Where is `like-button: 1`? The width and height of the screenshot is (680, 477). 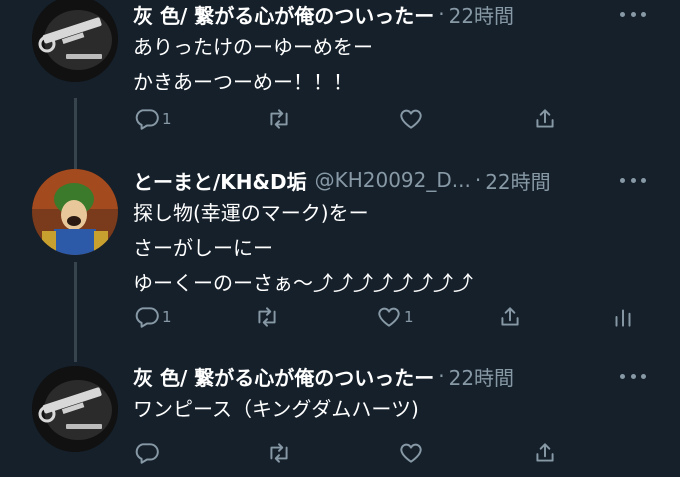 like-button: 1 is located at coordinates (395, 317).